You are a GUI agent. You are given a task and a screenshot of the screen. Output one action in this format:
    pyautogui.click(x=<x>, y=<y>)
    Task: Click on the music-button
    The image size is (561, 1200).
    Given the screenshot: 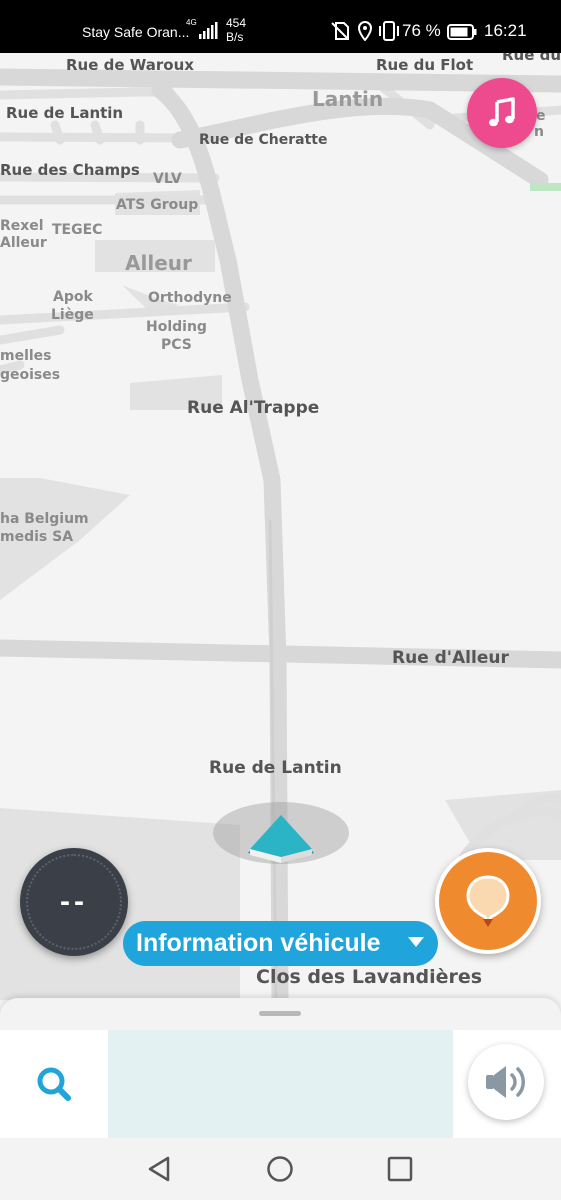 What is the action you would take?
    pyautogui.click(x=502, y=113)
    